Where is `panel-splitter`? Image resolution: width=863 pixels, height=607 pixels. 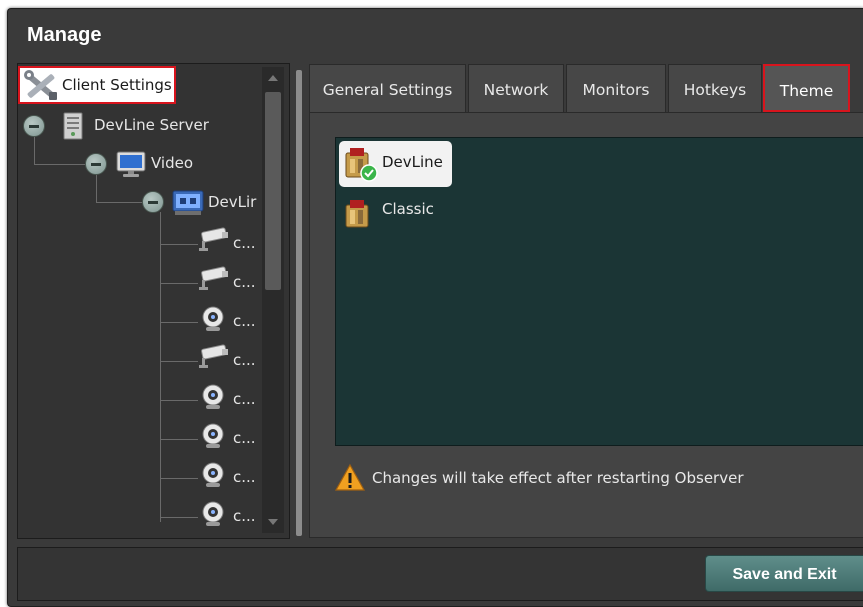 panel-splitter is located at coordinates (299, 303).